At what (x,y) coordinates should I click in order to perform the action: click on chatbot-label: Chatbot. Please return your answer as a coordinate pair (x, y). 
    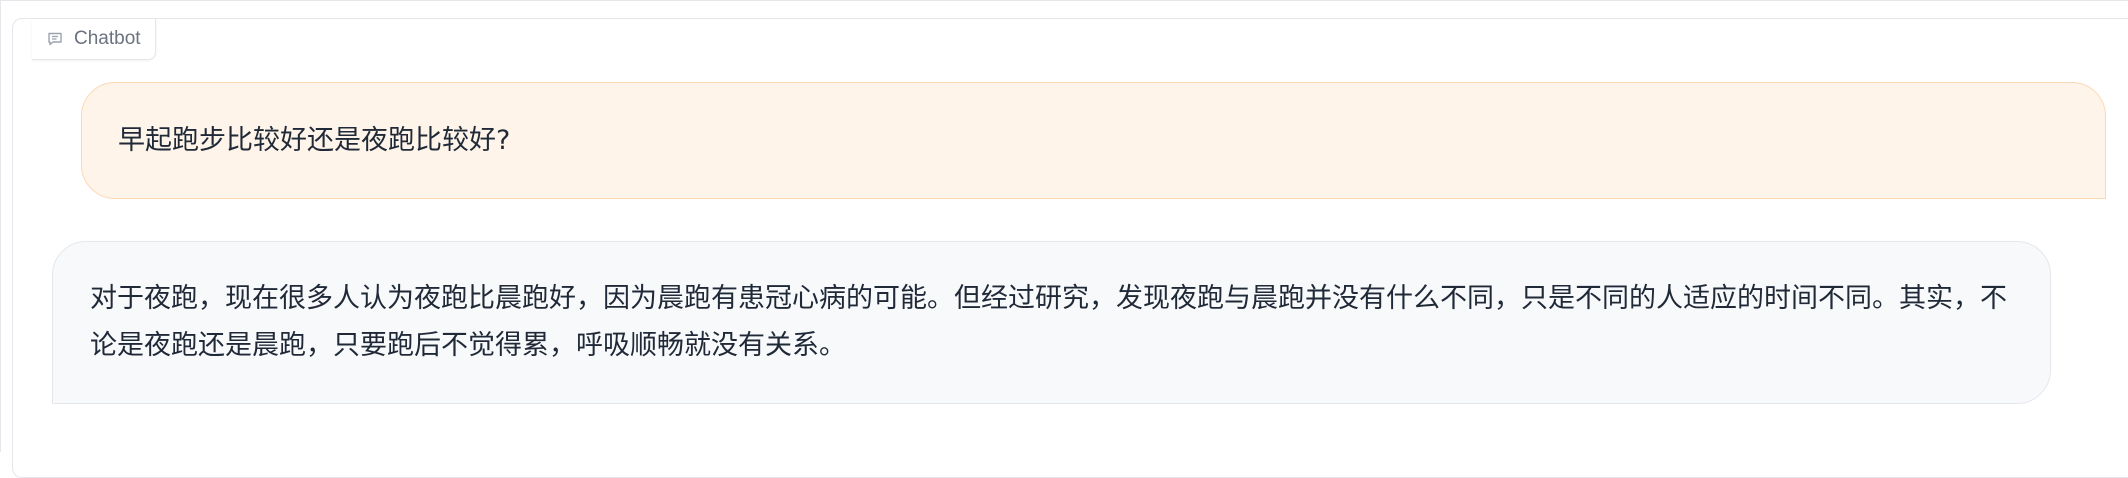
    Looking at the image, I should click on (94, 39).